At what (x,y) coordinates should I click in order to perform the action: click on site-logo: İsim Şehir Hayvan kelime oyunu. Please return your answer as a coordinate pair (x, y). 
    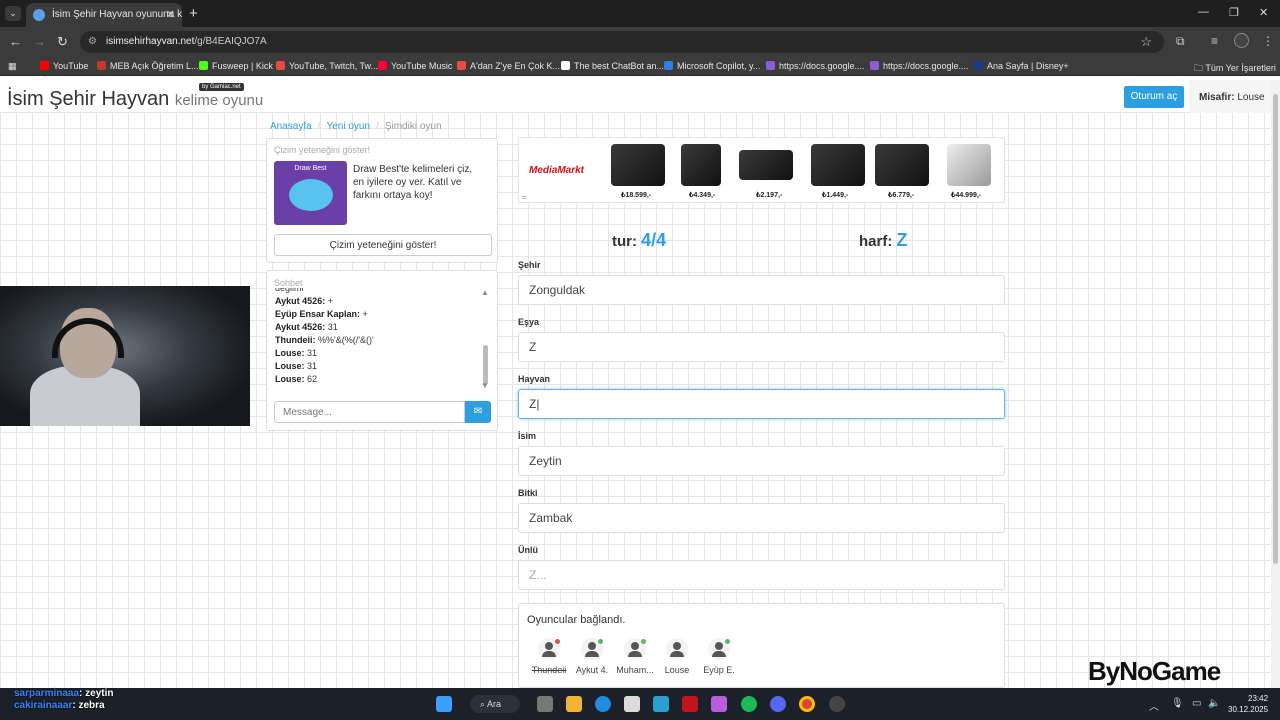
    Looking at the image, I should click on (135, 99).